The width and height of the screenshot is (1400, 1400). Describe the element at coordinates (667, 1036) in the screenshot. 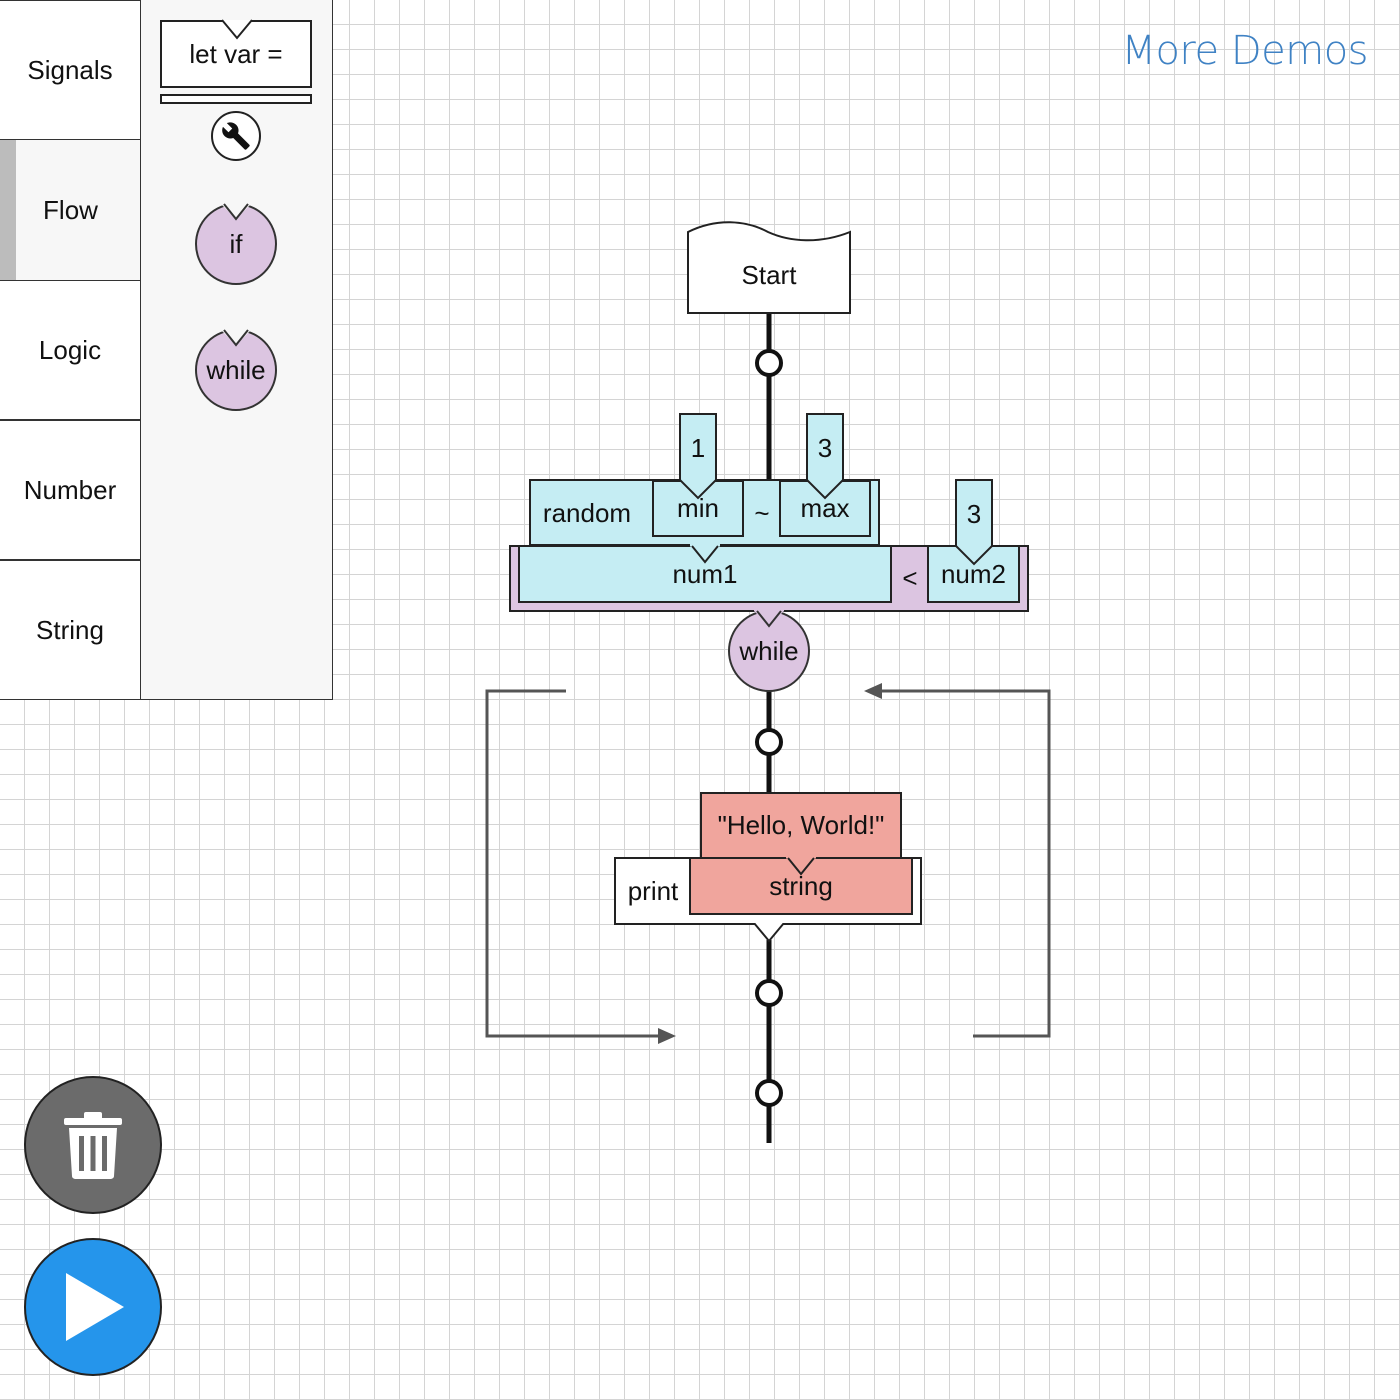

I see `loop-left-arrowhead` at that location.